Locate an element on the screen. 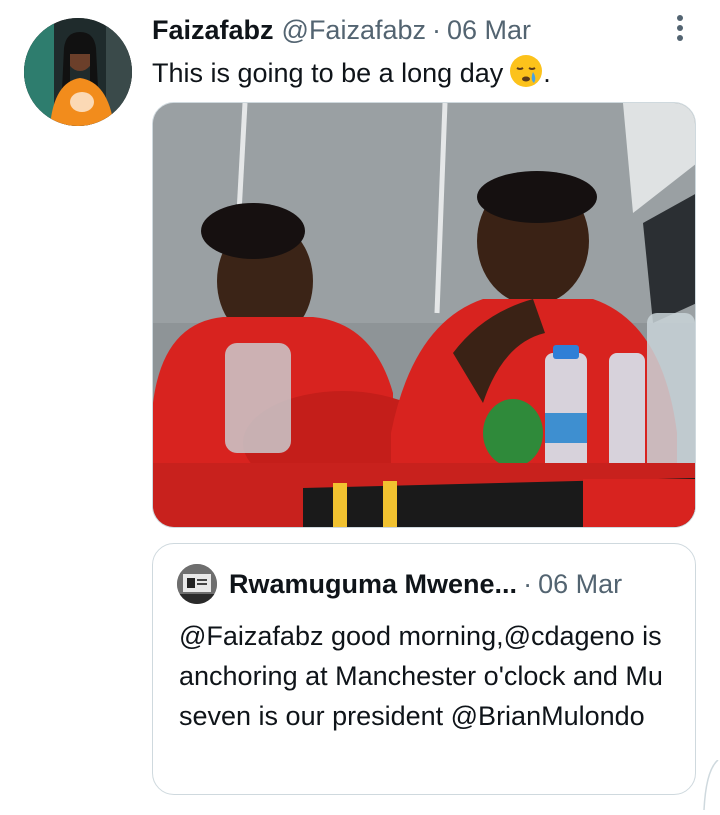  tweet-header: Faizafabz @Faizafabz · 06 Mar is located at coordinates (341, 30).